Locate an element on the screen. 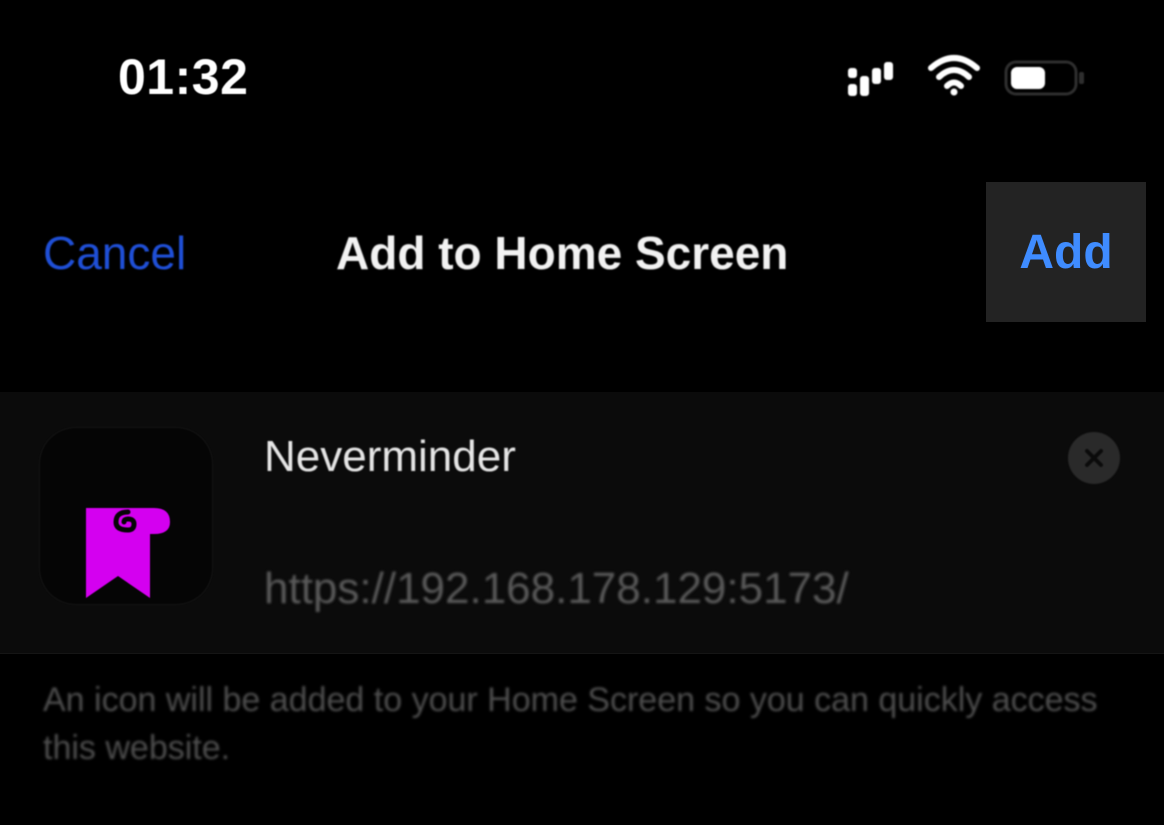 Image resolution: width=1164 pixels, height=825 pixels. battery-icon is located at coordinates (1044, 78).